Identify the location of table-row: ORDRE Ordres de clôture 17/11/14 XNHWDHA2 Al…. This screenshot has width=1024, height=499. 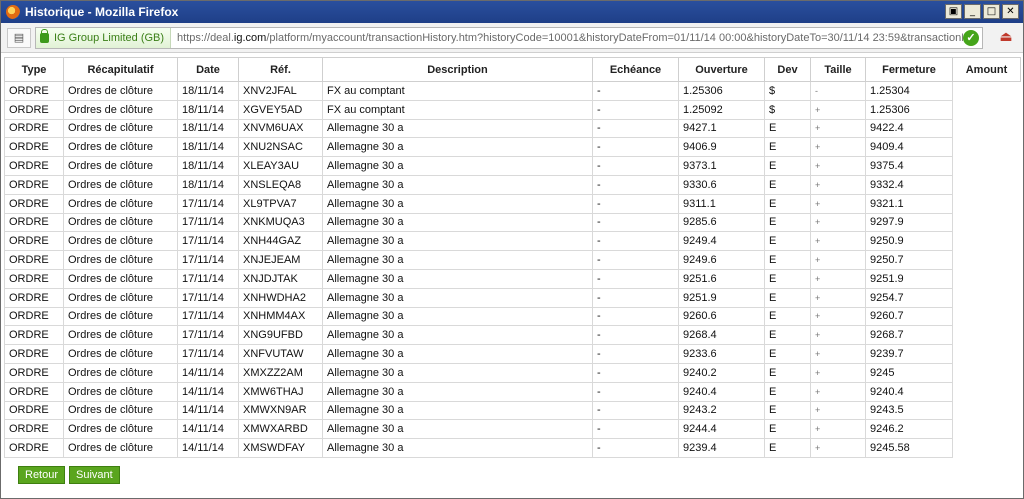
(512, 297).